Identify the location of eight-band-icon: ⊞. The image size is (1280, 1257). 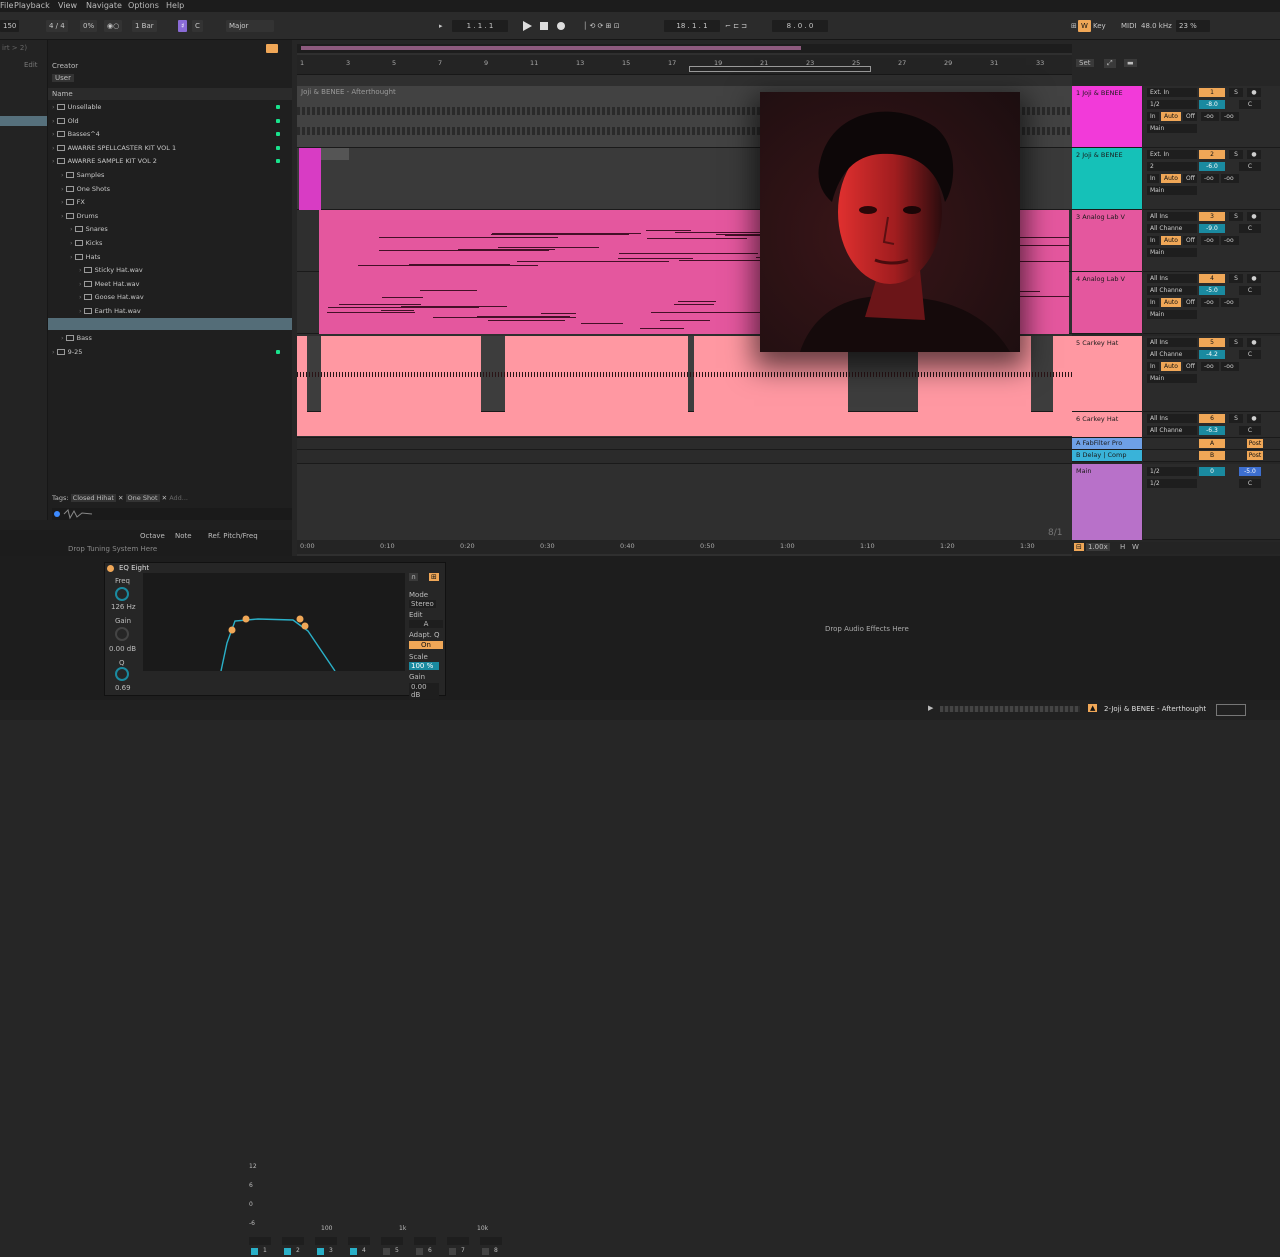
(434, 577).